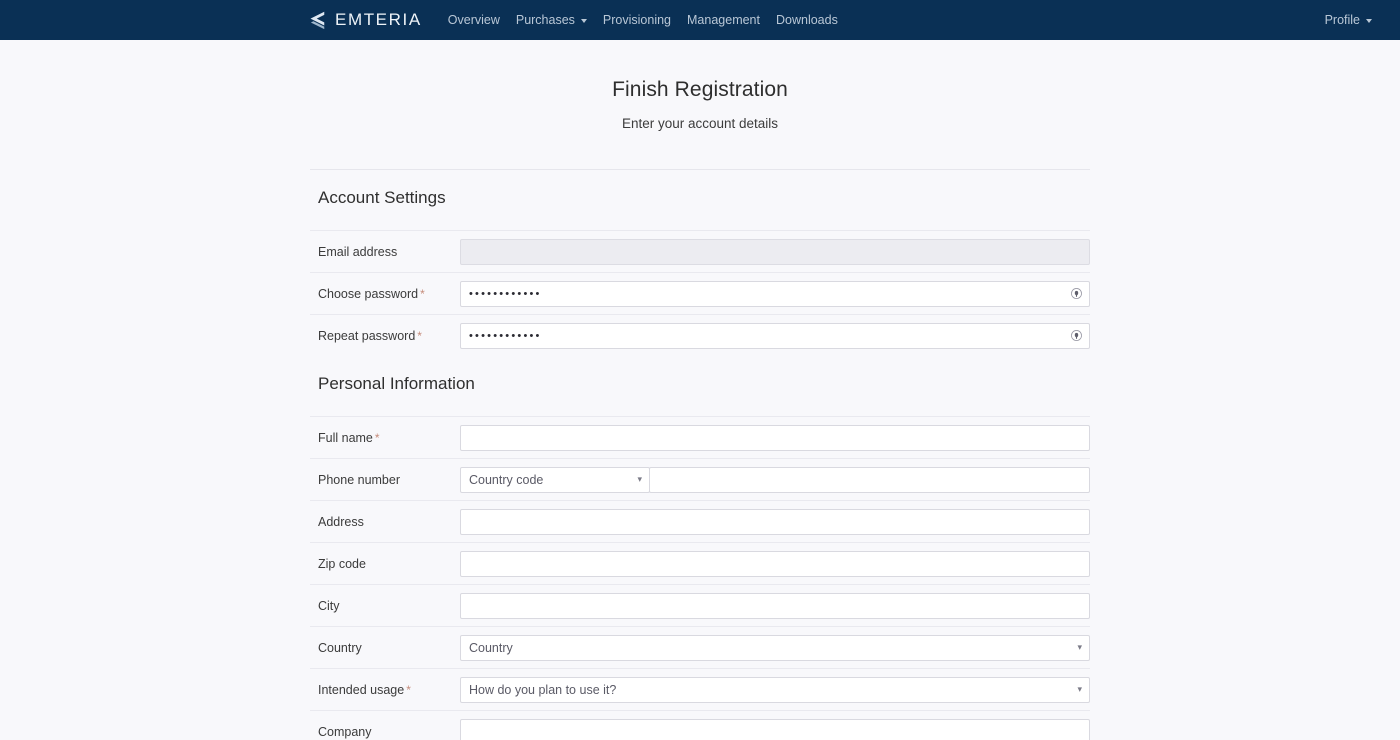 This screenshot has width=1400, height=740. What do you see at coordinates (555, 479) in the screenshot?
I see `country-code-select: Country code` at bounding box center [555, 479].